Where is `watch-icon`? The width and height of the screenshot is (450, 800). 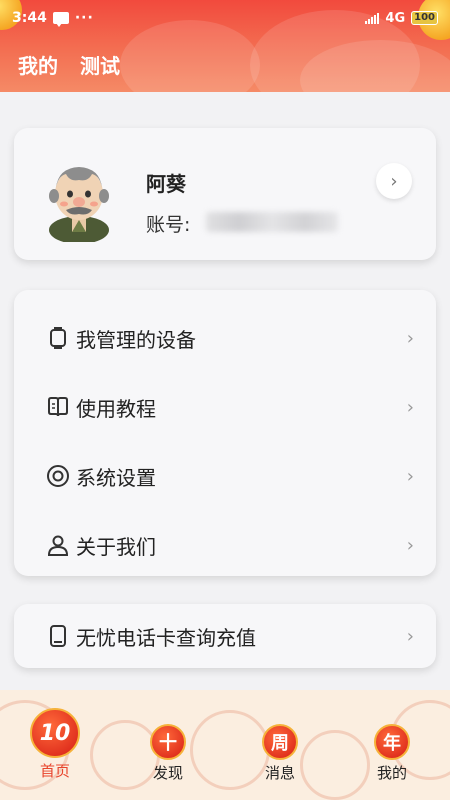
watch-icon is located at coordinates (58, 338).